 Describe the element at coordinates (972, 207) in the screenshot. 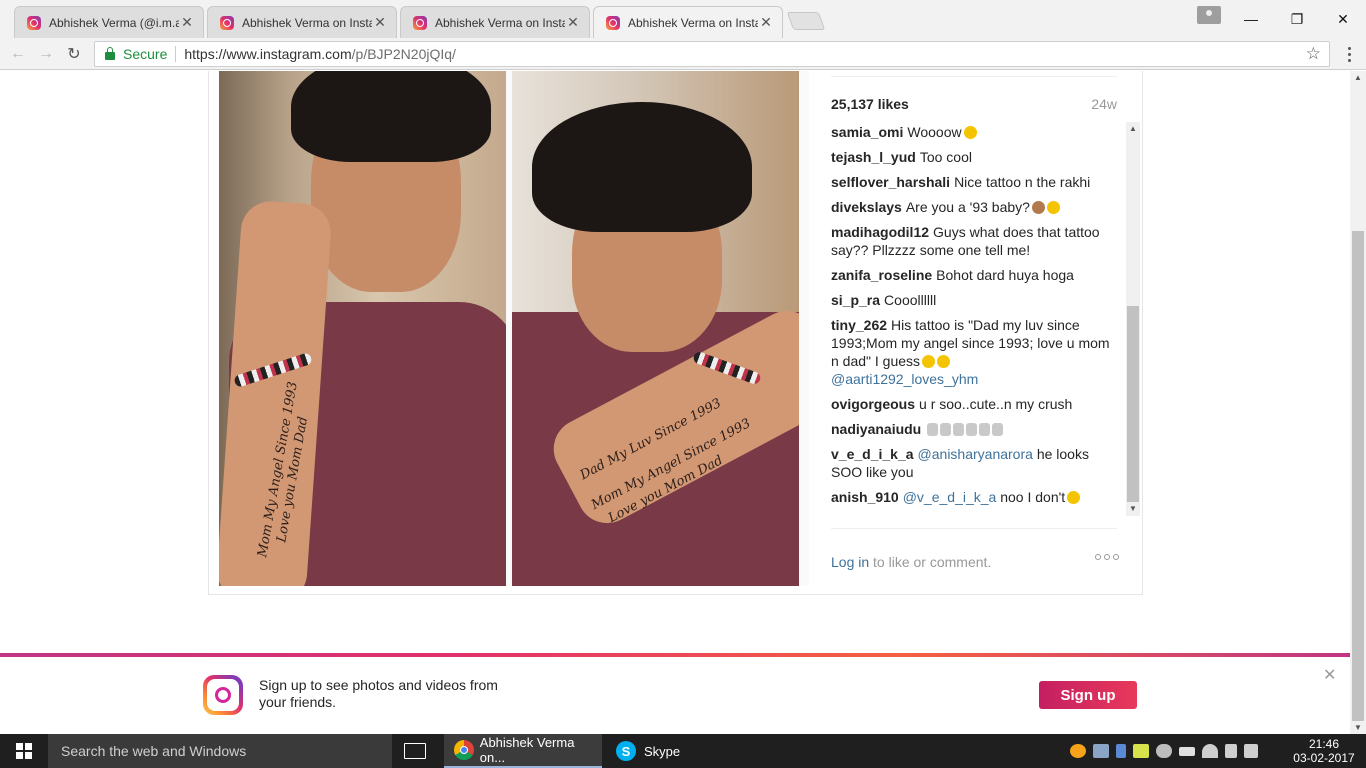

I see `comment: divekslays Are you a '93 baby?` at that location.